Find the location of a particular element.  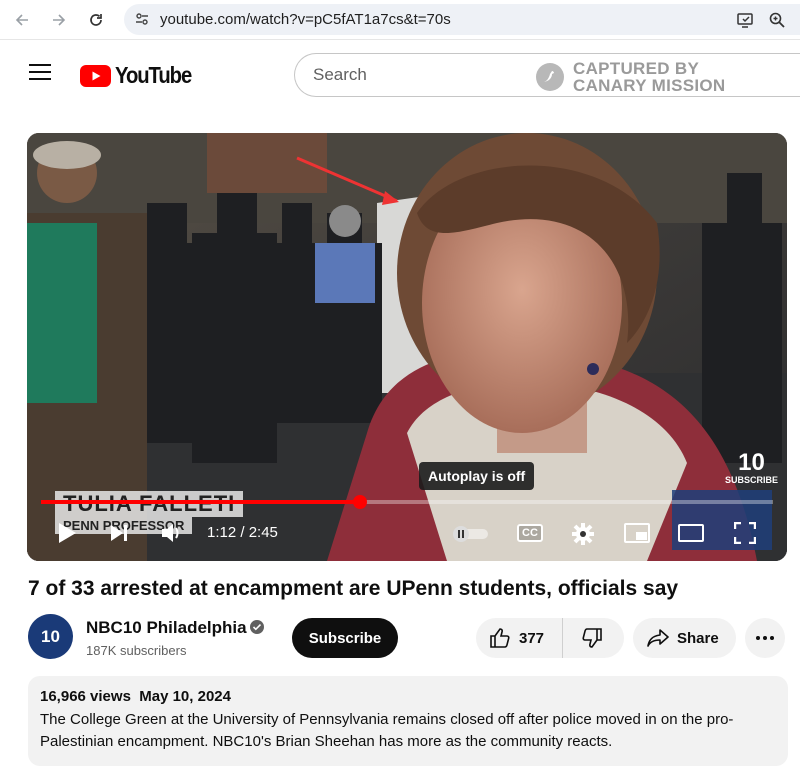

theater-mode-button is located at coordinates (691, 533).